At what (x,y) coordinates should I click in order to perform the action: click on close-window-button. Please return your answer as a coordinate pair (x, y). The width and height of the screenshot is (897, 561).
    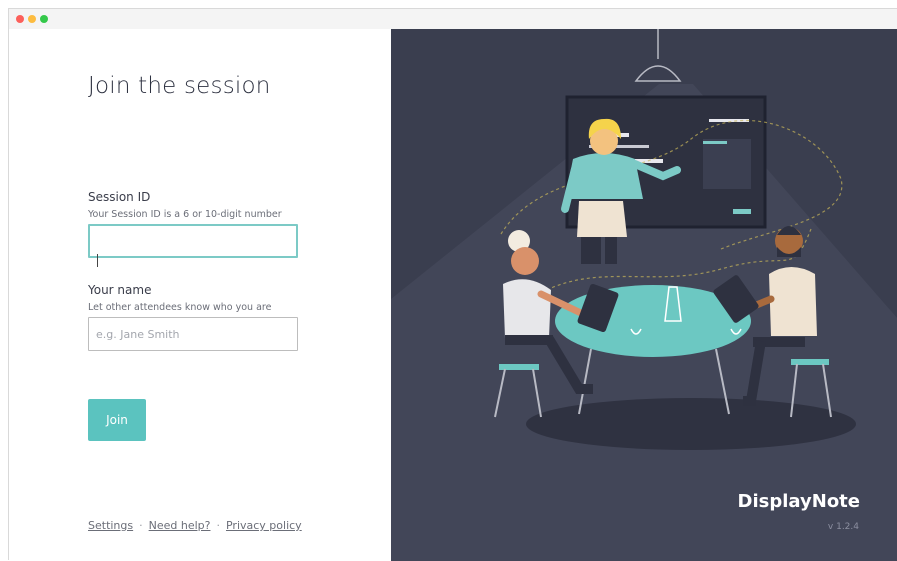
    Looking at the image, I should click on (20, 19).